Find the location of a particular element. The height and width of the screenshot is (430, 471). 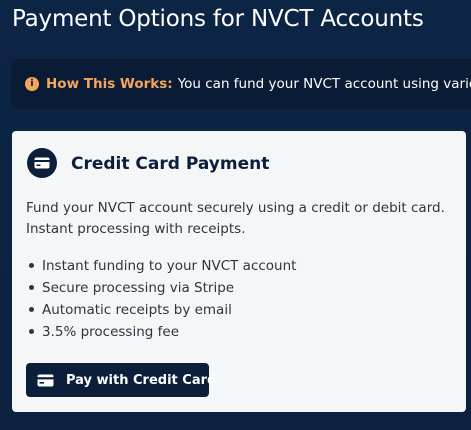

feature-item: 3.5% processing fee is located at coordinates (161, 332).